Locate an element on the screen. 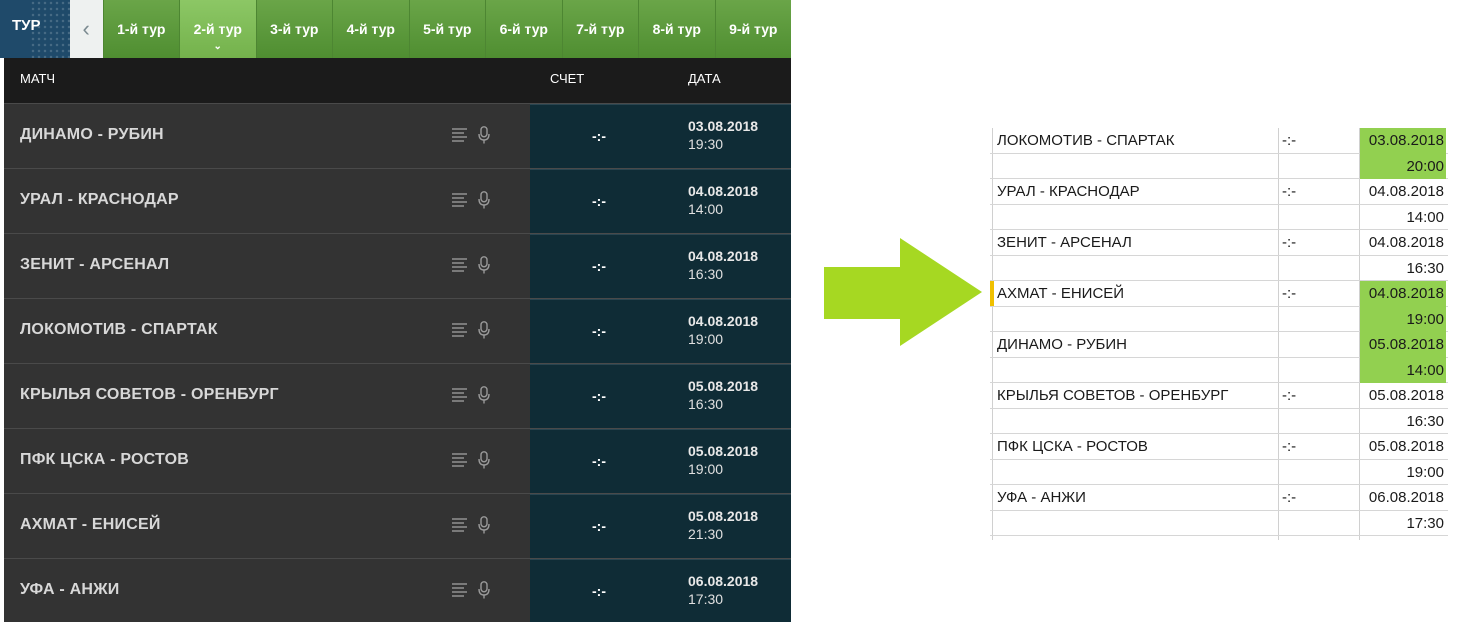 The height and width of the screenshot is (630, 1460). header-match: МАТЧ is located at coordinates (38, 78).